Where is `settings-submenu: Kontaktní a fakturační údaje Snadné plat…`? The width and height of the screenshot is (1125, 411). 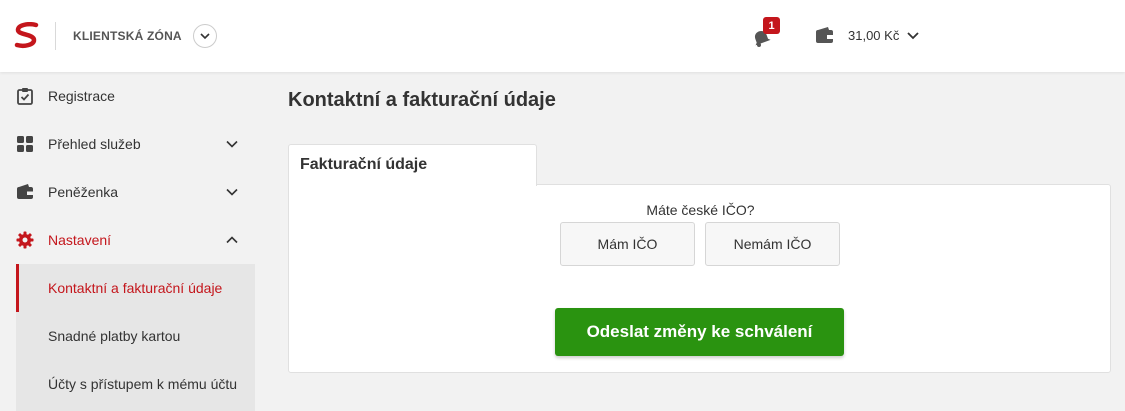
settings-submenu: Kontaktní a fakturační údaje Snadné plat… is located at coordinates (135, 337).